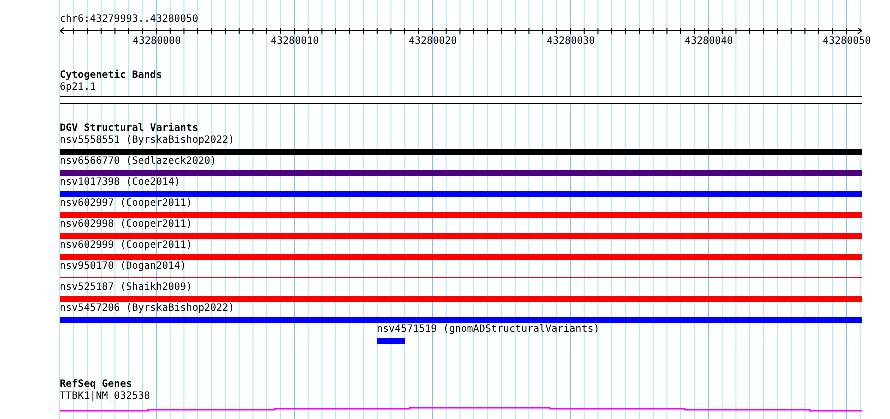 The height and width of the screenshot is (419, 890). What do you see at coordinates (121, 183) in the screenshot?
I see `feature-label: nsv1017398 (Coe2014)` at bounding box center [121, 183].